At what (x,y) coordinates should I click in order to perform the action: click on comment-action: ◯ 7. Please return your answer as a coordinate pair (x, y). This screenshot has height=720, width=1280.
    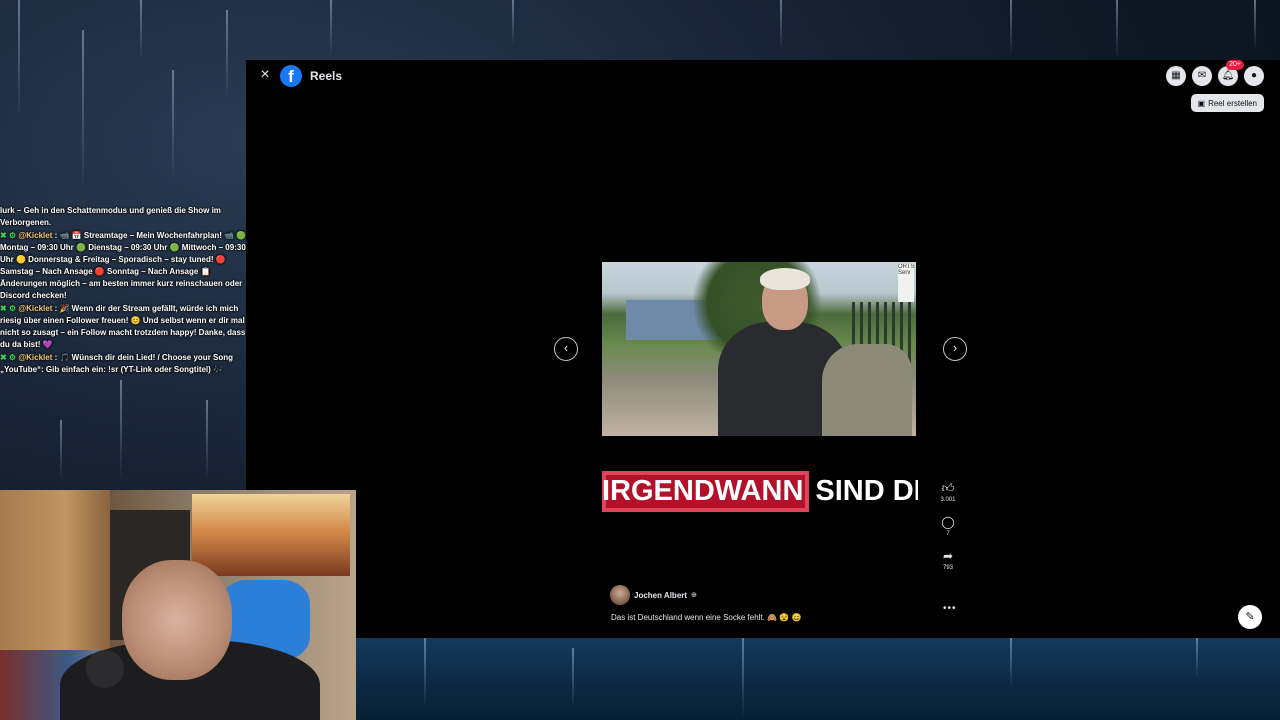
    Looking at the image, I should click on (948, 525).